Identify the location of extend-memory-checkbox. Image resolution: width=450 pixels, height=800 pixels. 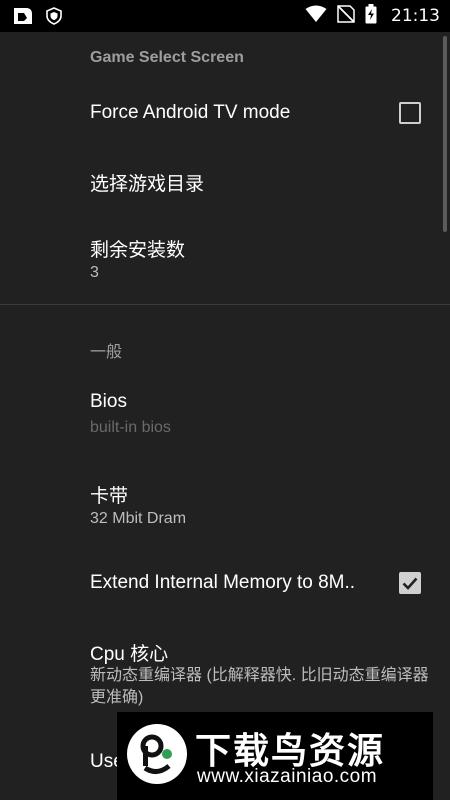
(410, 583).